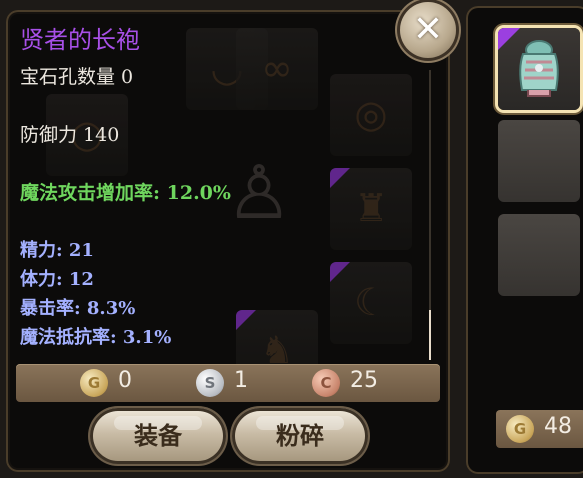 The width and height of the screenshot is (583, 478). What do you see at coordinates (430, 335) in the screenshot?
I see `scrollbar-thumb` at bounding box center [430, 335].